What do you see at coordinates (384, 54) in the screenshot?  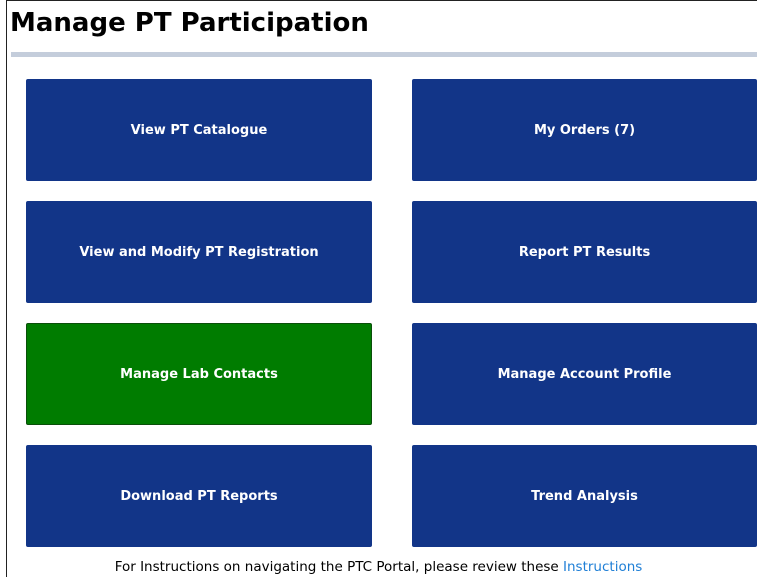 I see `title-divider` at bounding box center [384, 54].